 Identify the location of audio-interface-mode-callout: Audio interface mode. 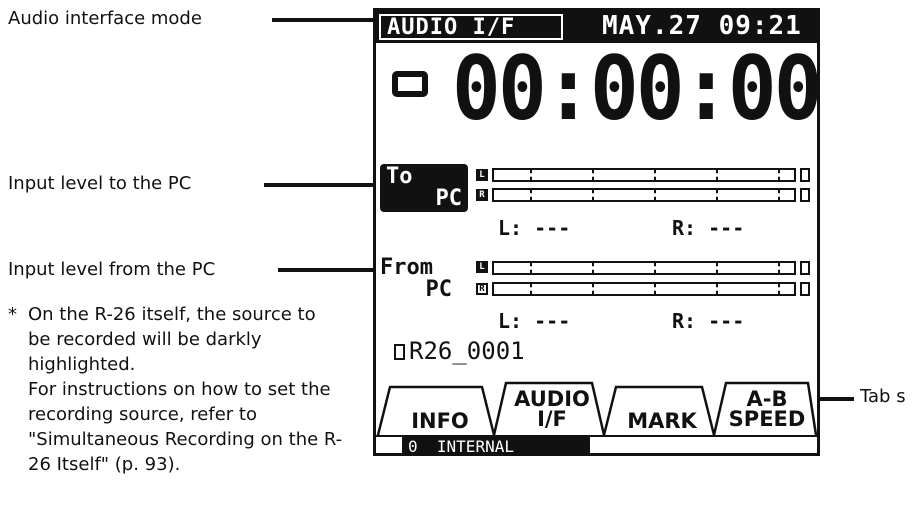
(105, 18).